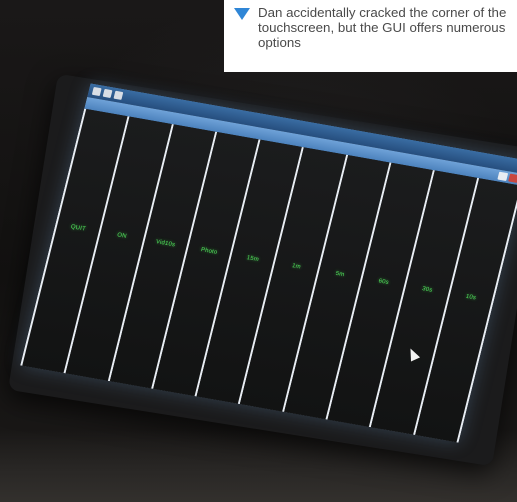 This screenshot has width=517, height=502. Describe the element at coordinates (78, 228) in the screenshot. I see `button-label: QUIT` at that location.